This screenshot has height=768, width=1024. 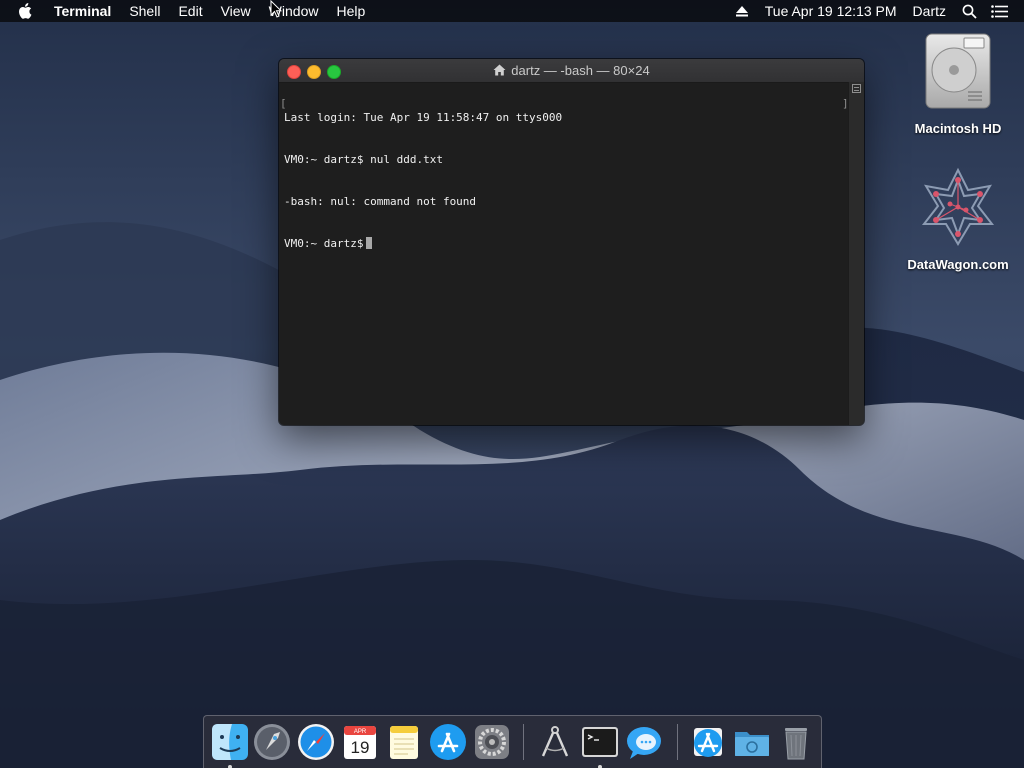 What do you see at coordinates (324, 243) in the screenshot?
I see `terminal-prompt: VM0:~ dartz$` at bounding box center [324, 243].